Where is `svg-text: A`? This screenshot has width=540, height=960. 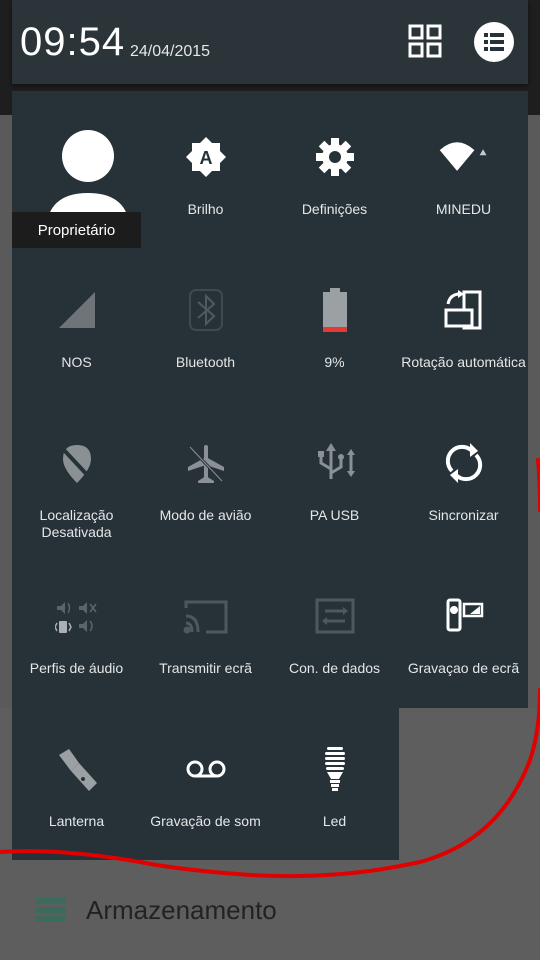 svg-text: A is located at coordinates (205, 158).